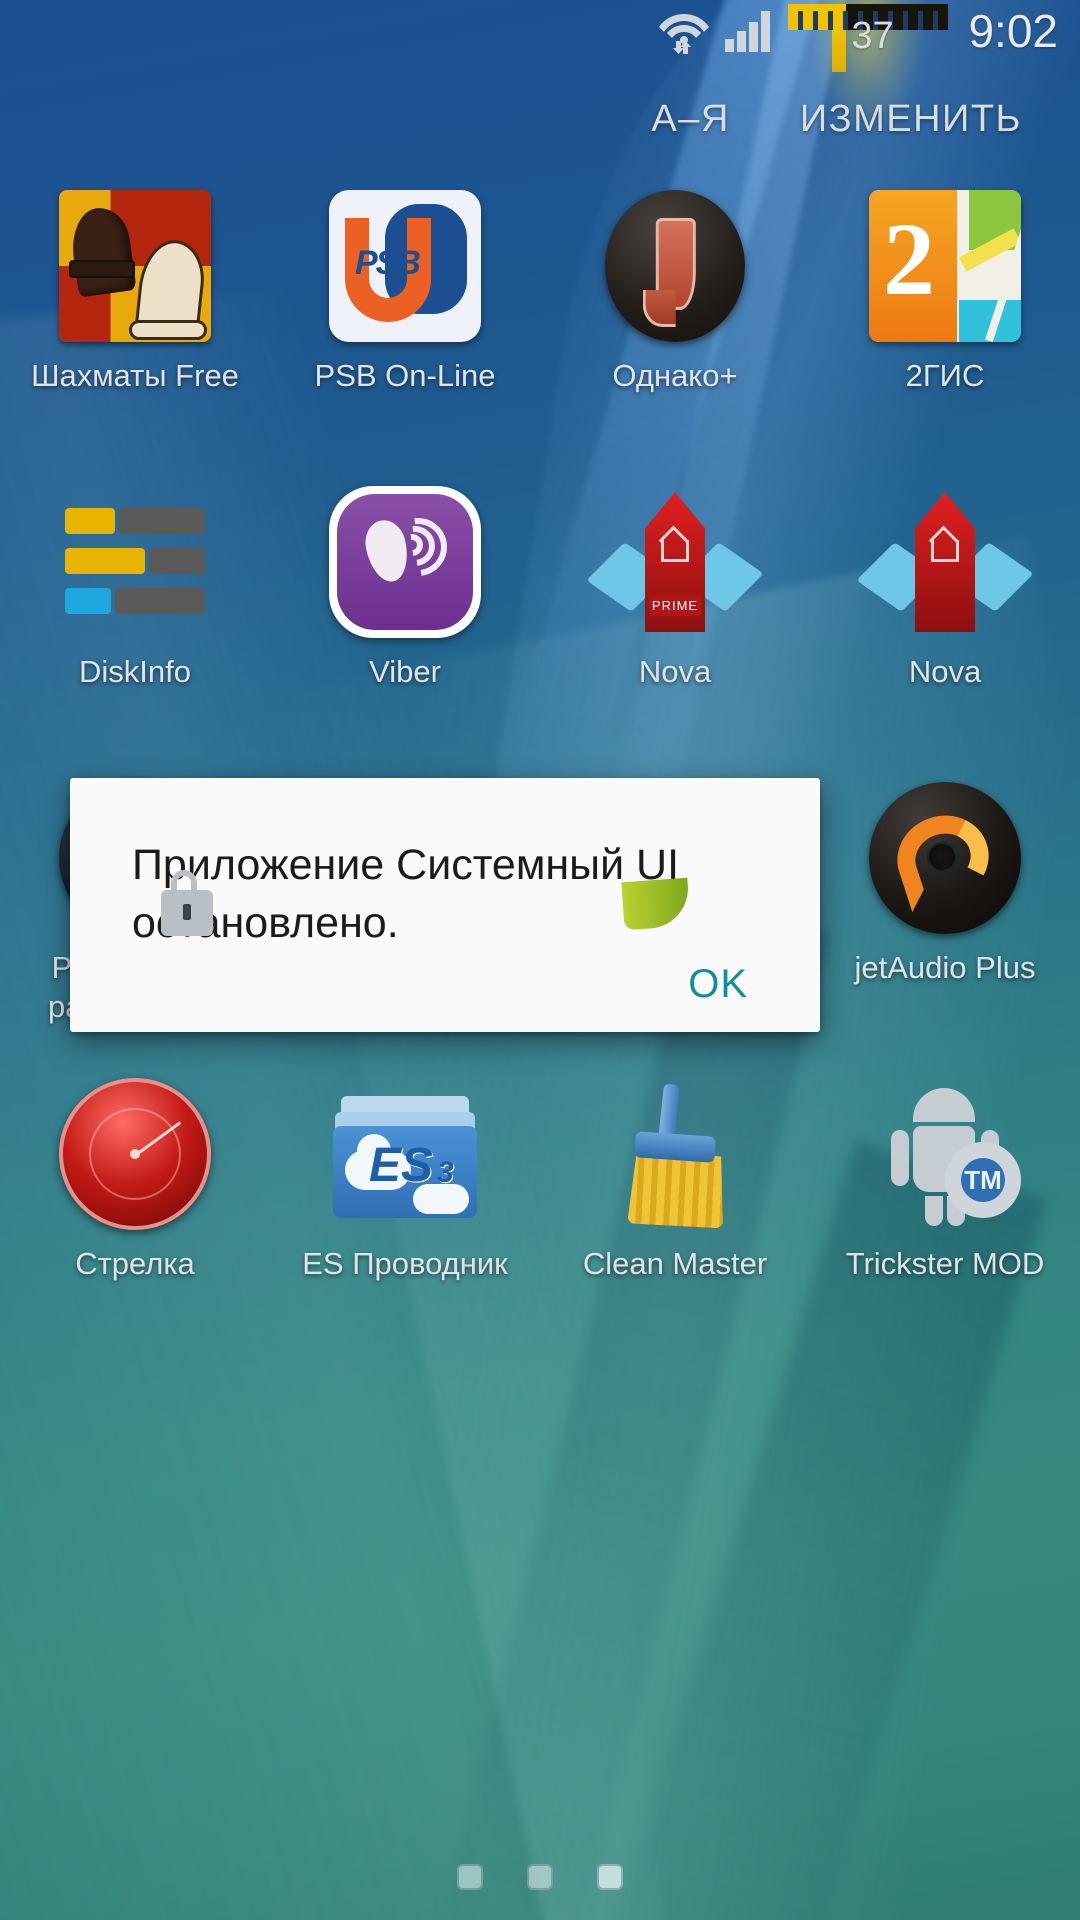 The image size is (1080, 1920). Describe the element at coordinates (445, 997) in the screenshot. I see `dialog-actions: OK` at that location.